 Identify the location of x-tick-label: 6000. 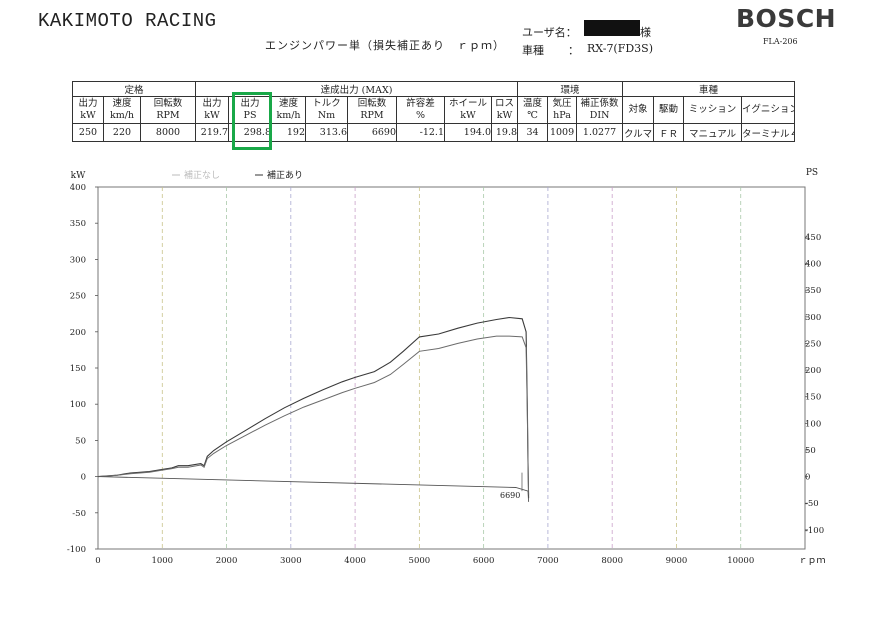
(484, 561).